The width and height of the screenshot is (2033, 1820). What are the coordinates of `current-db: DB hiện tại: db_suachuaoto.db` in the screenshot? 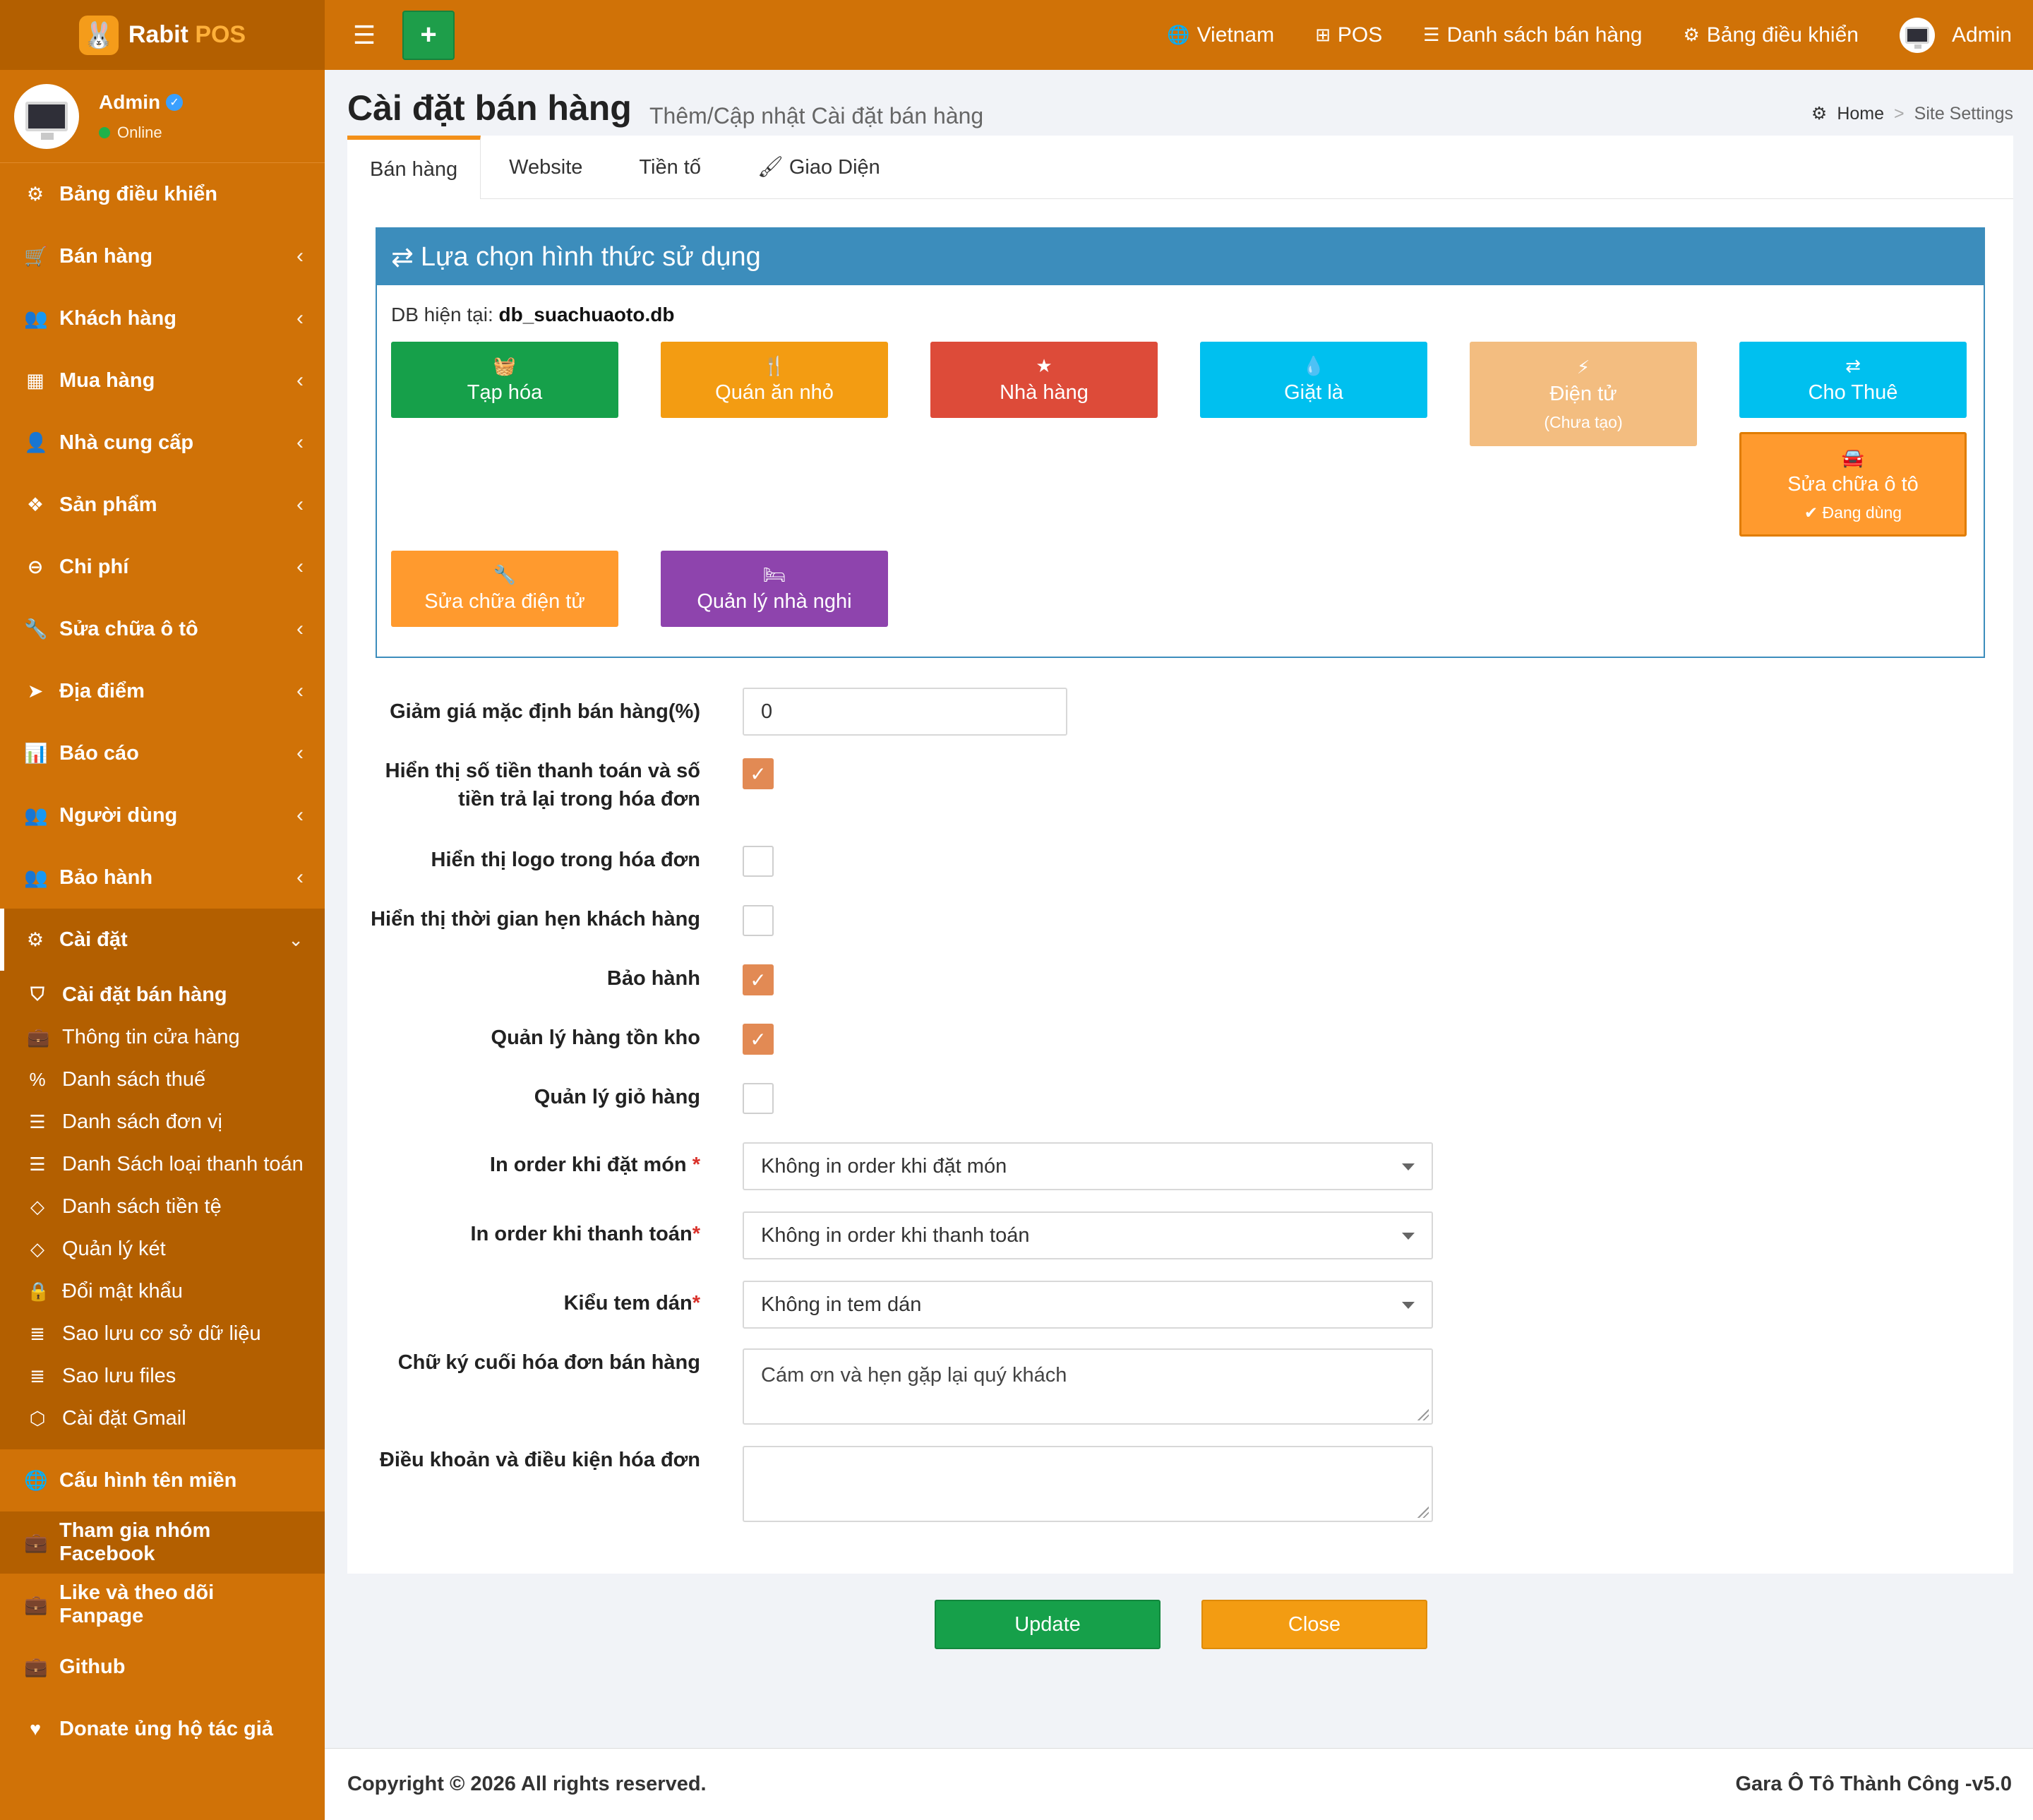 It's located at (532, 315).